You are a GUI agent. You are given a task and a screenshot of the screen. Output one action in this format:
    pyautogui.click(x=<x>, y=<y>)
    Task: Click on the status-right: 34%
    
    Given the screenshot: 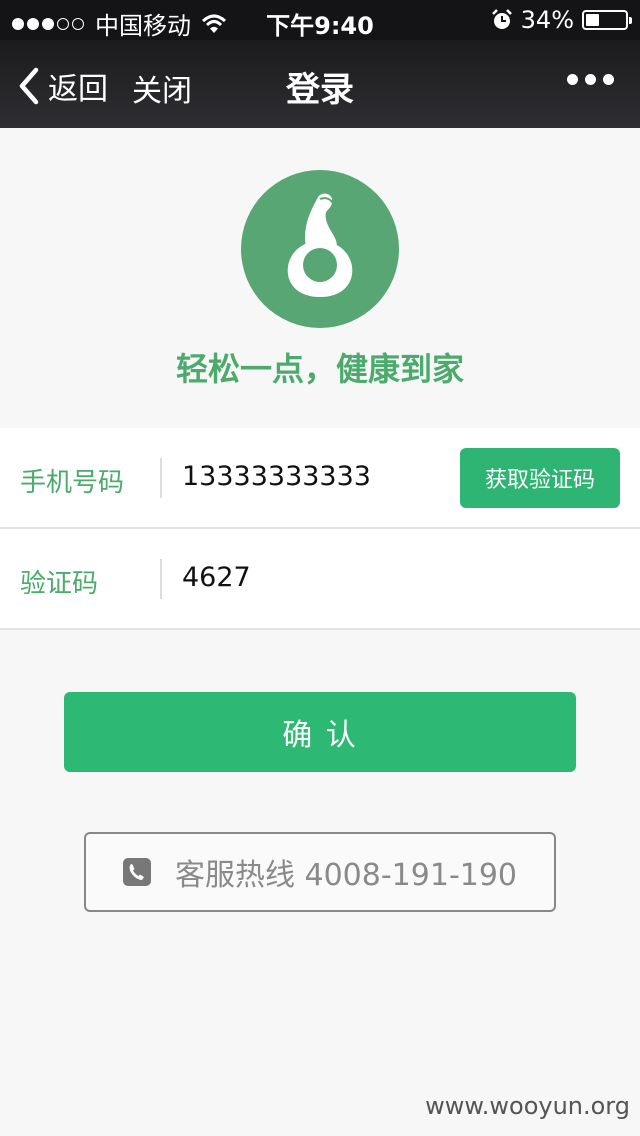 What is the action you would take?
    pyautogui.click(x=561, y=20)
    